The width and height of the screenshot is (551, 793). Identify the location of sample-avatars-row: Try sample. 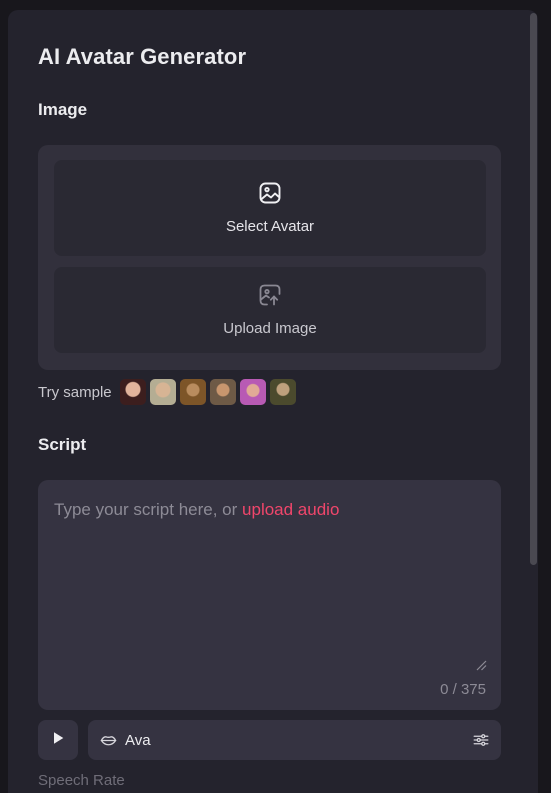
(167, 392).